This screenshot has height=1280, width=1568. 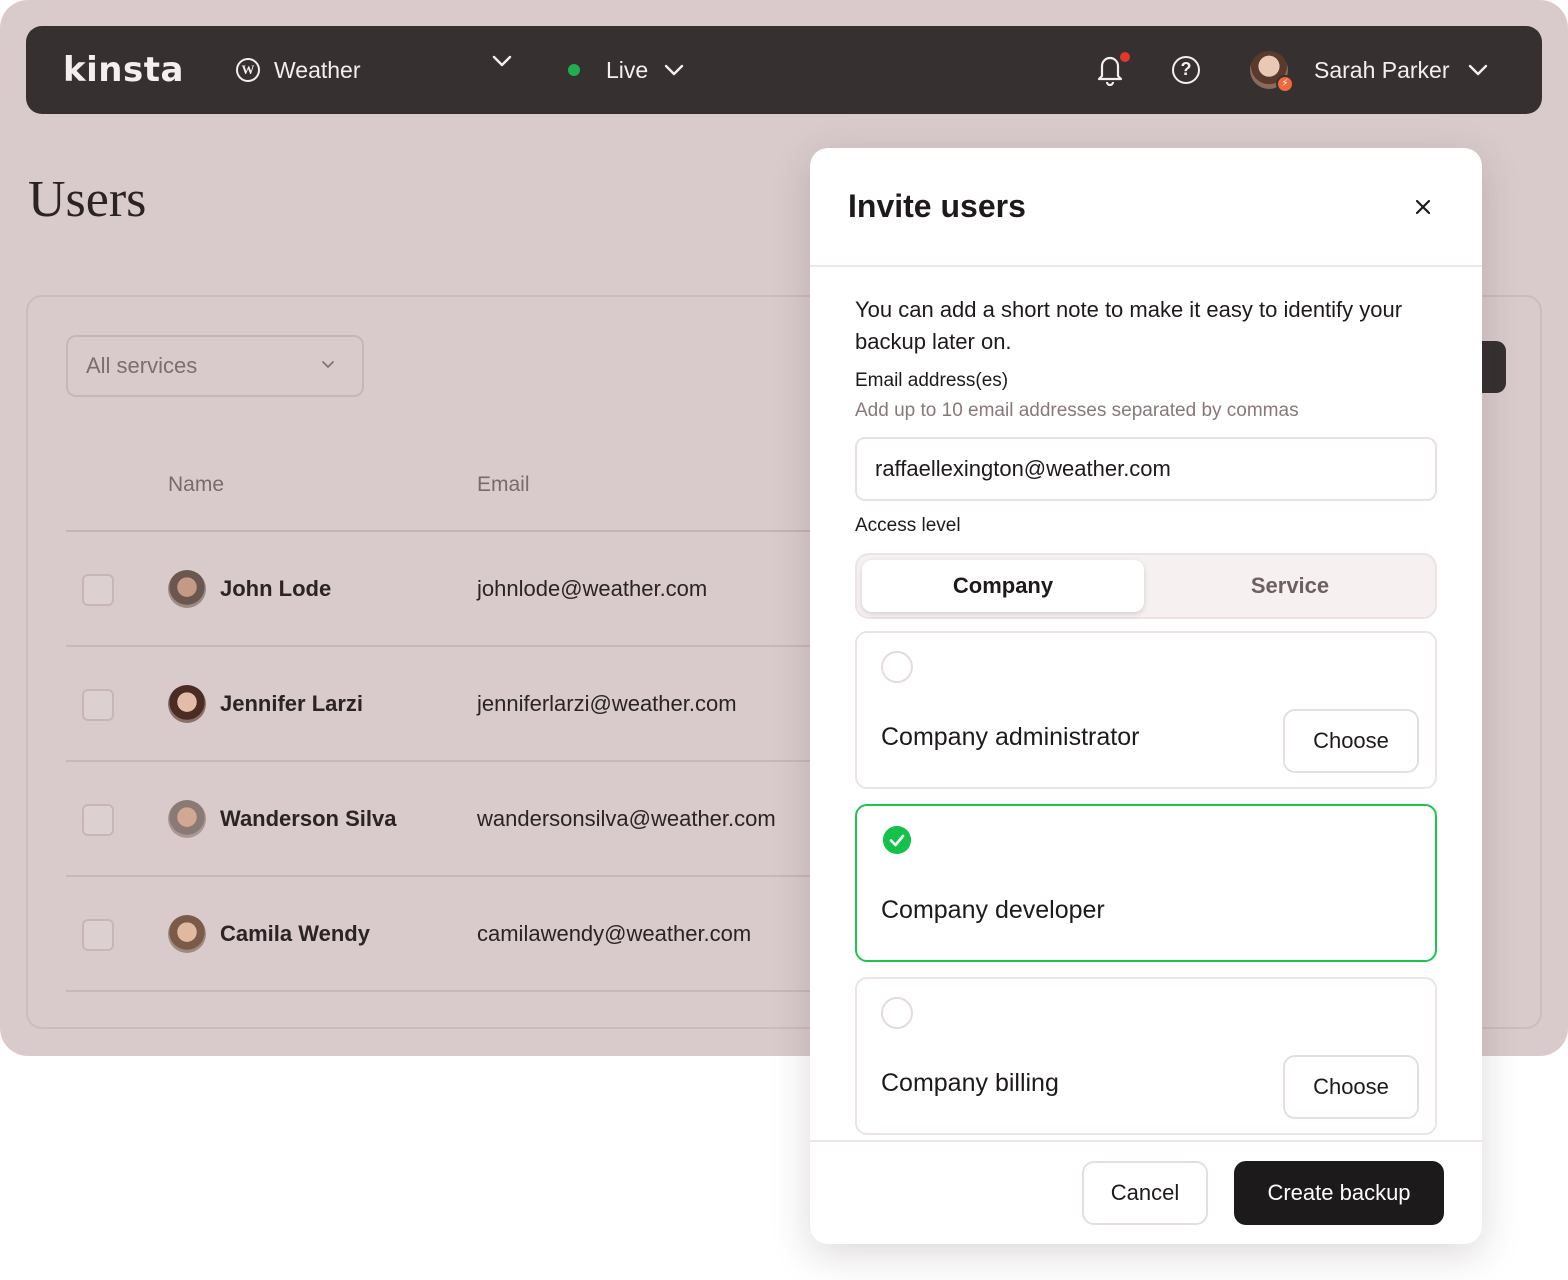 I want to click on role-option-company-billing: Company billing Choose, so click(x=1146, y=1056).